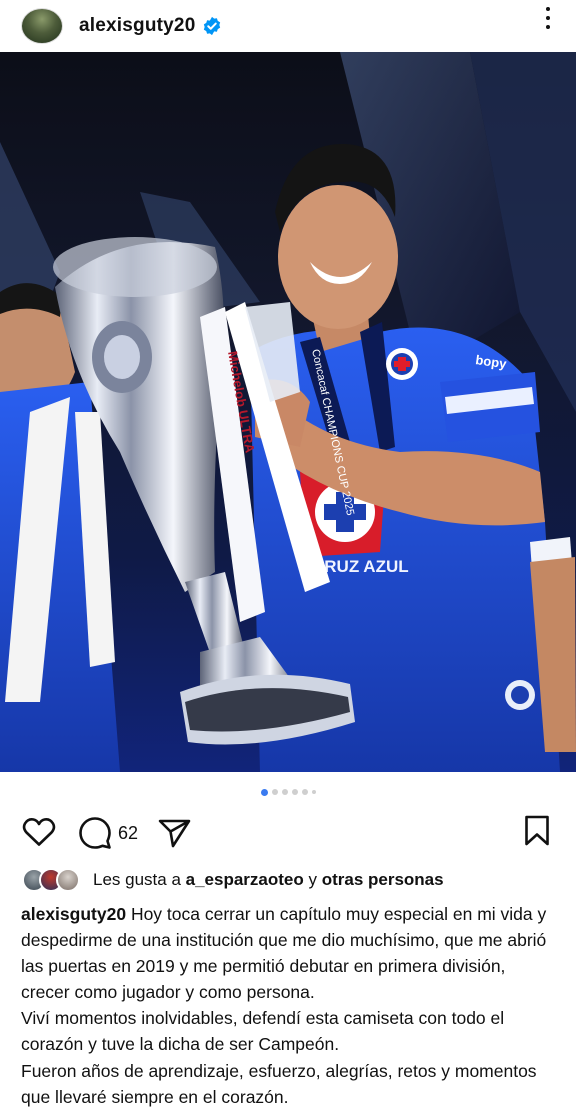 This screenshot has width=576, height=1111. Describe the element at coordinates (139, 879) in the screenshot. I see `likes-prefix: Les gusta a` at that location.